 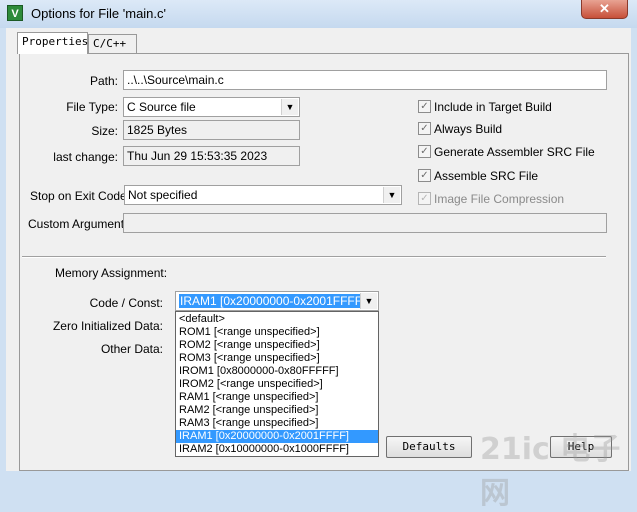 I want to click on zero-init-label: Zero Initialized Data:, so click(x=107, y=326).